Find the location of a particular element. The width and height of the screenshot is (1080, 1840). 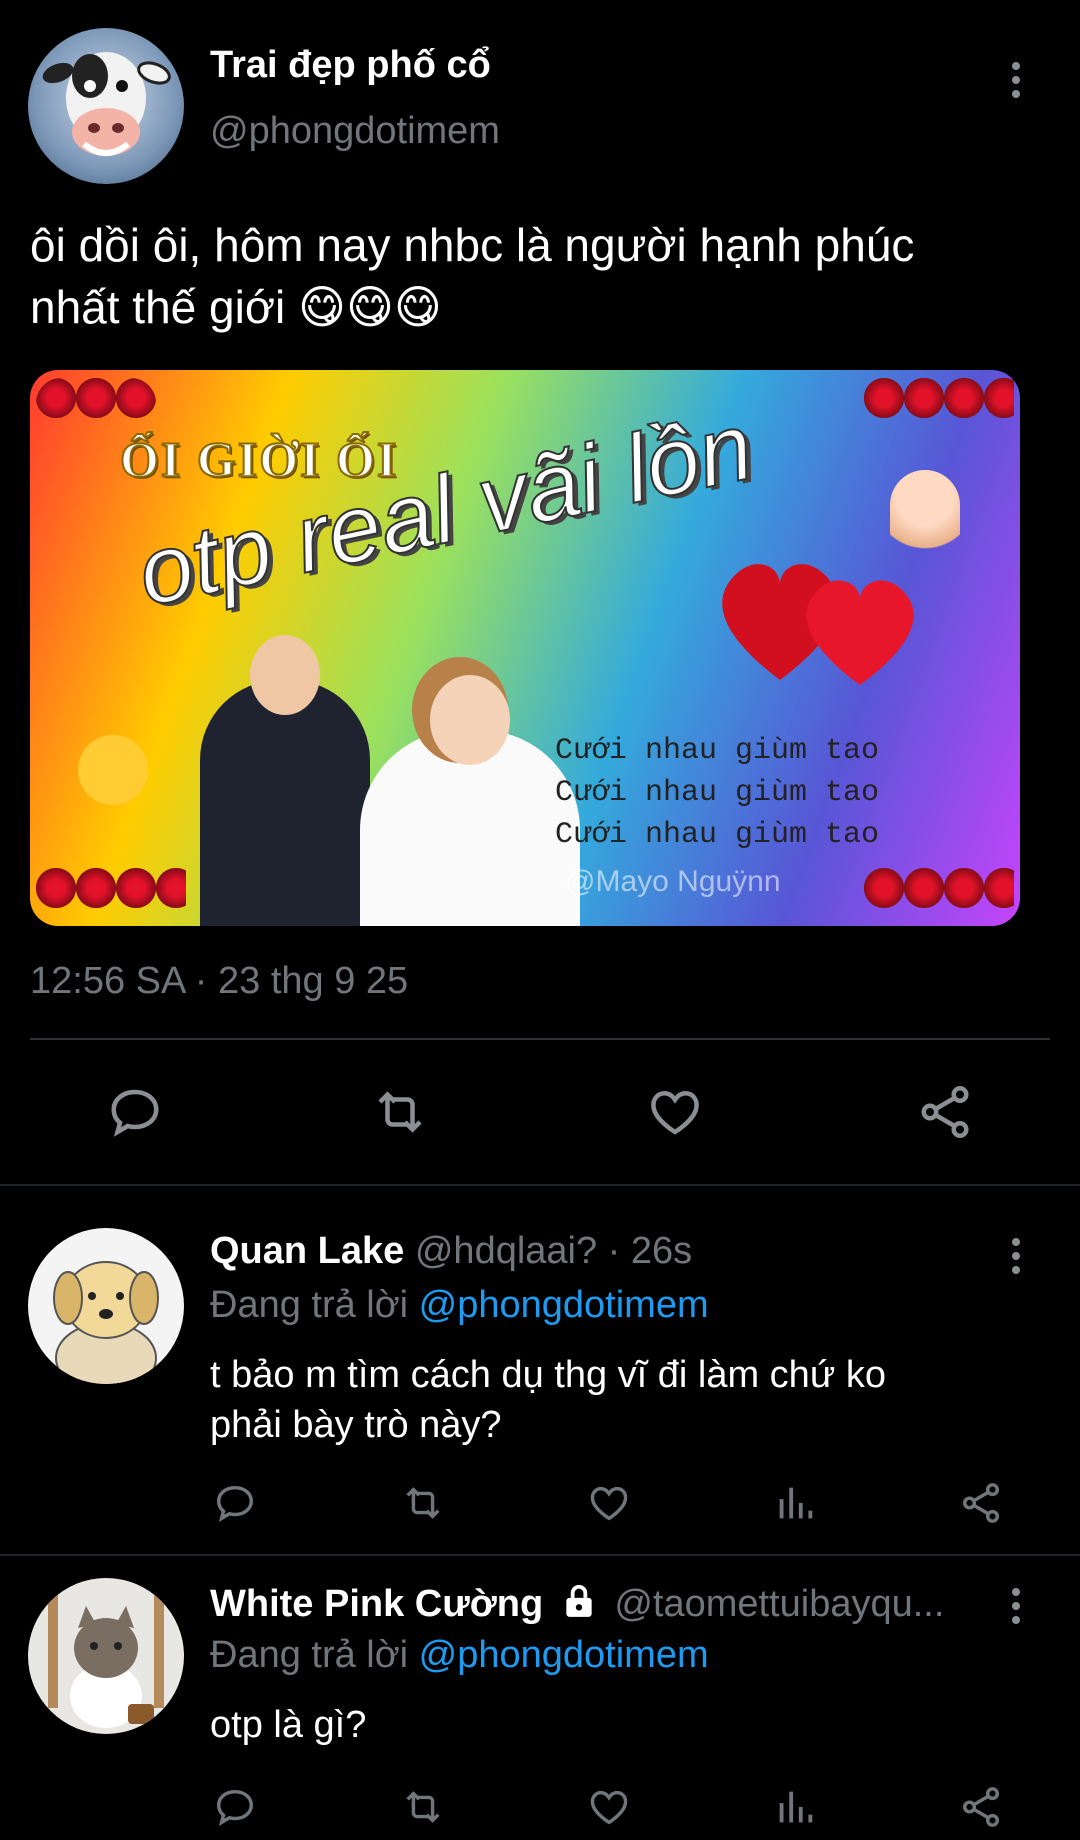

cupid-icon is located at coordinates (925, 515).